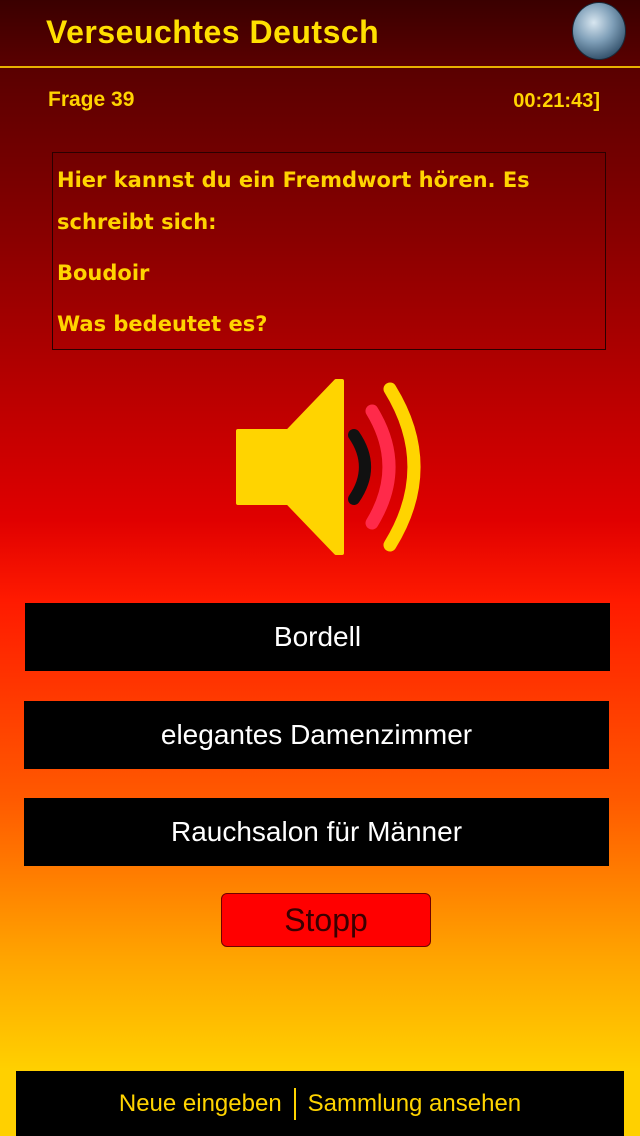  I want to click on stop-button: Stopp, so click(326, 920).